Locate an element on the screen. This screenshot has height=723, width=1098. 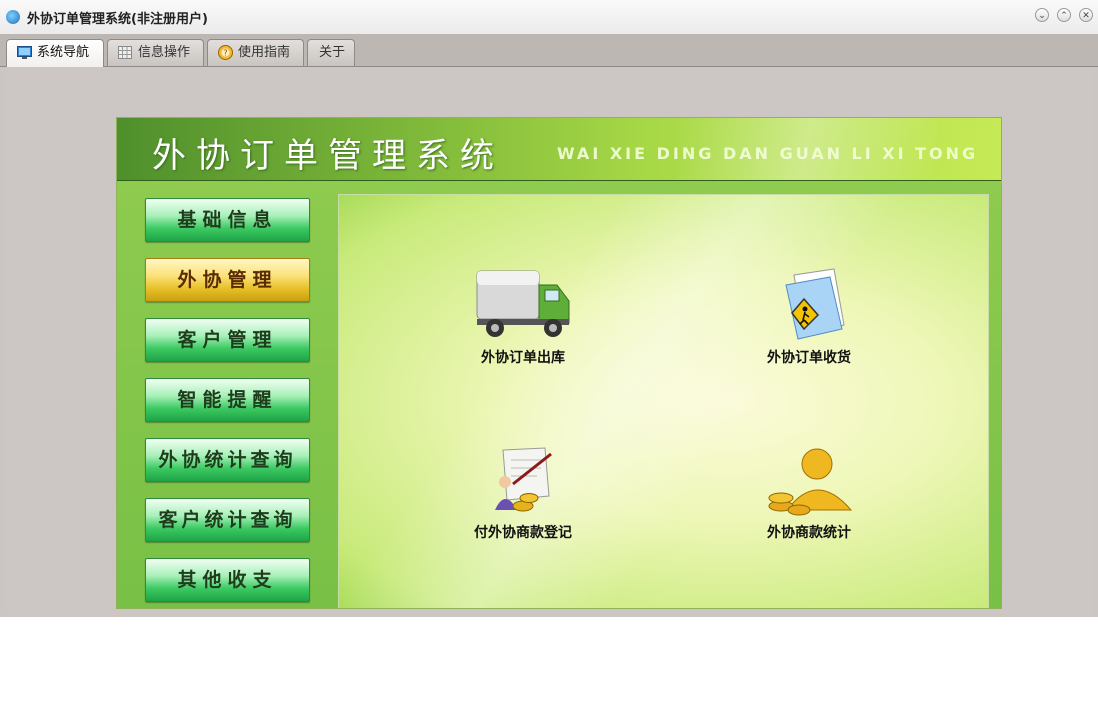
tab-user-guide: ? 使用指南 is located at coordinates (255, 52).